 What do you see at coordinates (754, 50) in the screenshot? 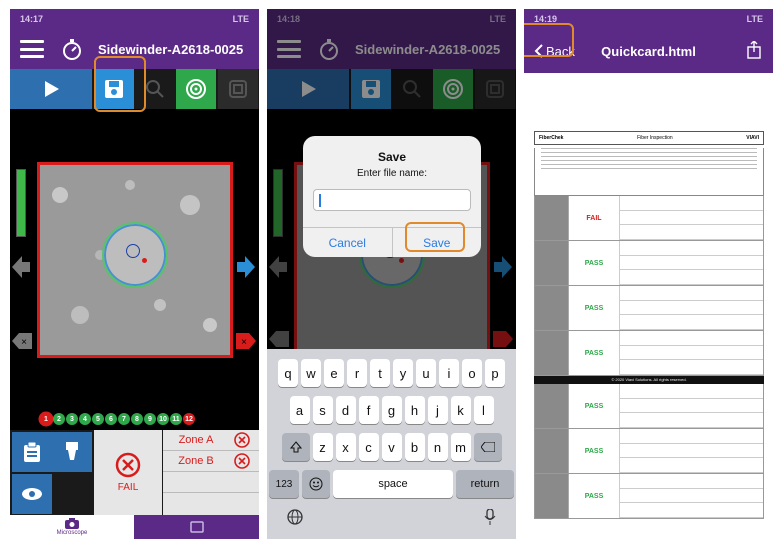
I see `share-icon` at bounding box center [754, 50].